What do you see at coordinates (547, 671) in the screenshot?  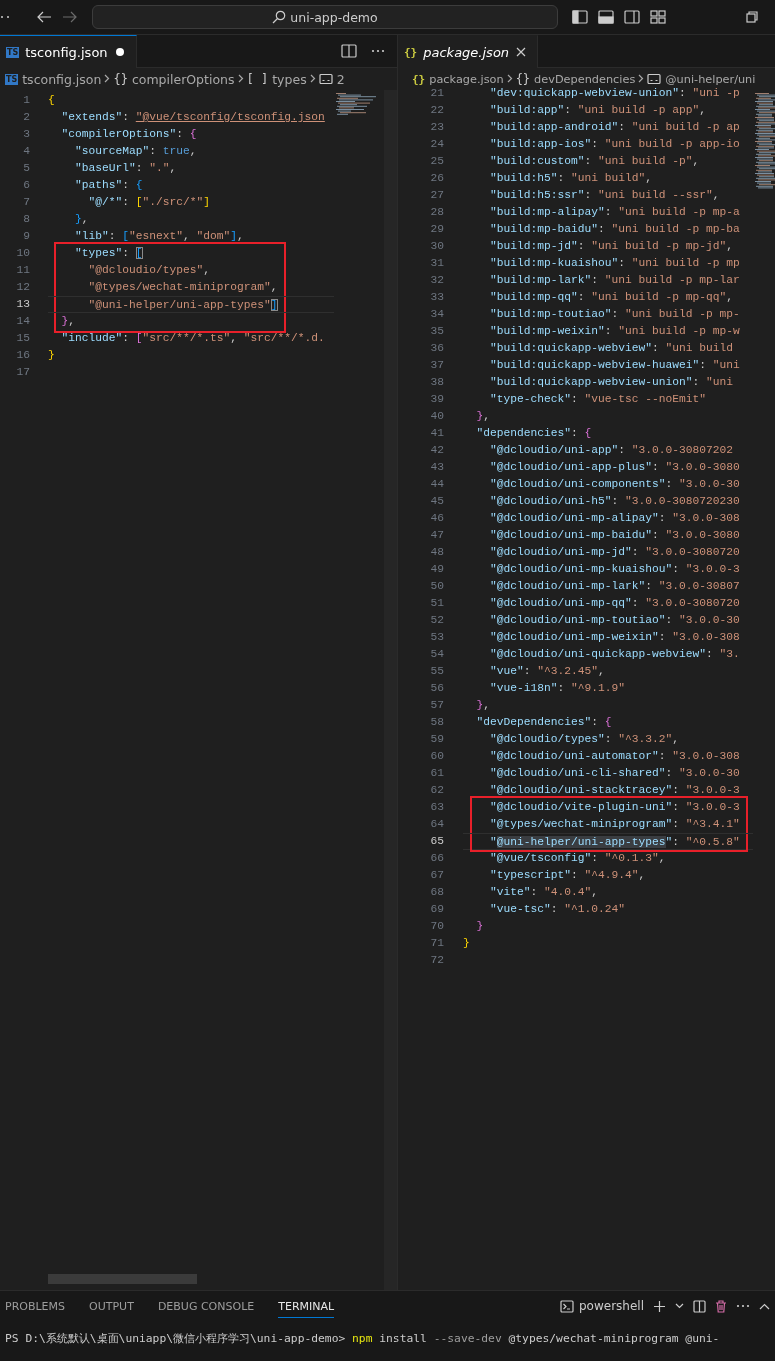 I see `code-line: "vue": "^3.2.45",` at bounding box center [547, 671].